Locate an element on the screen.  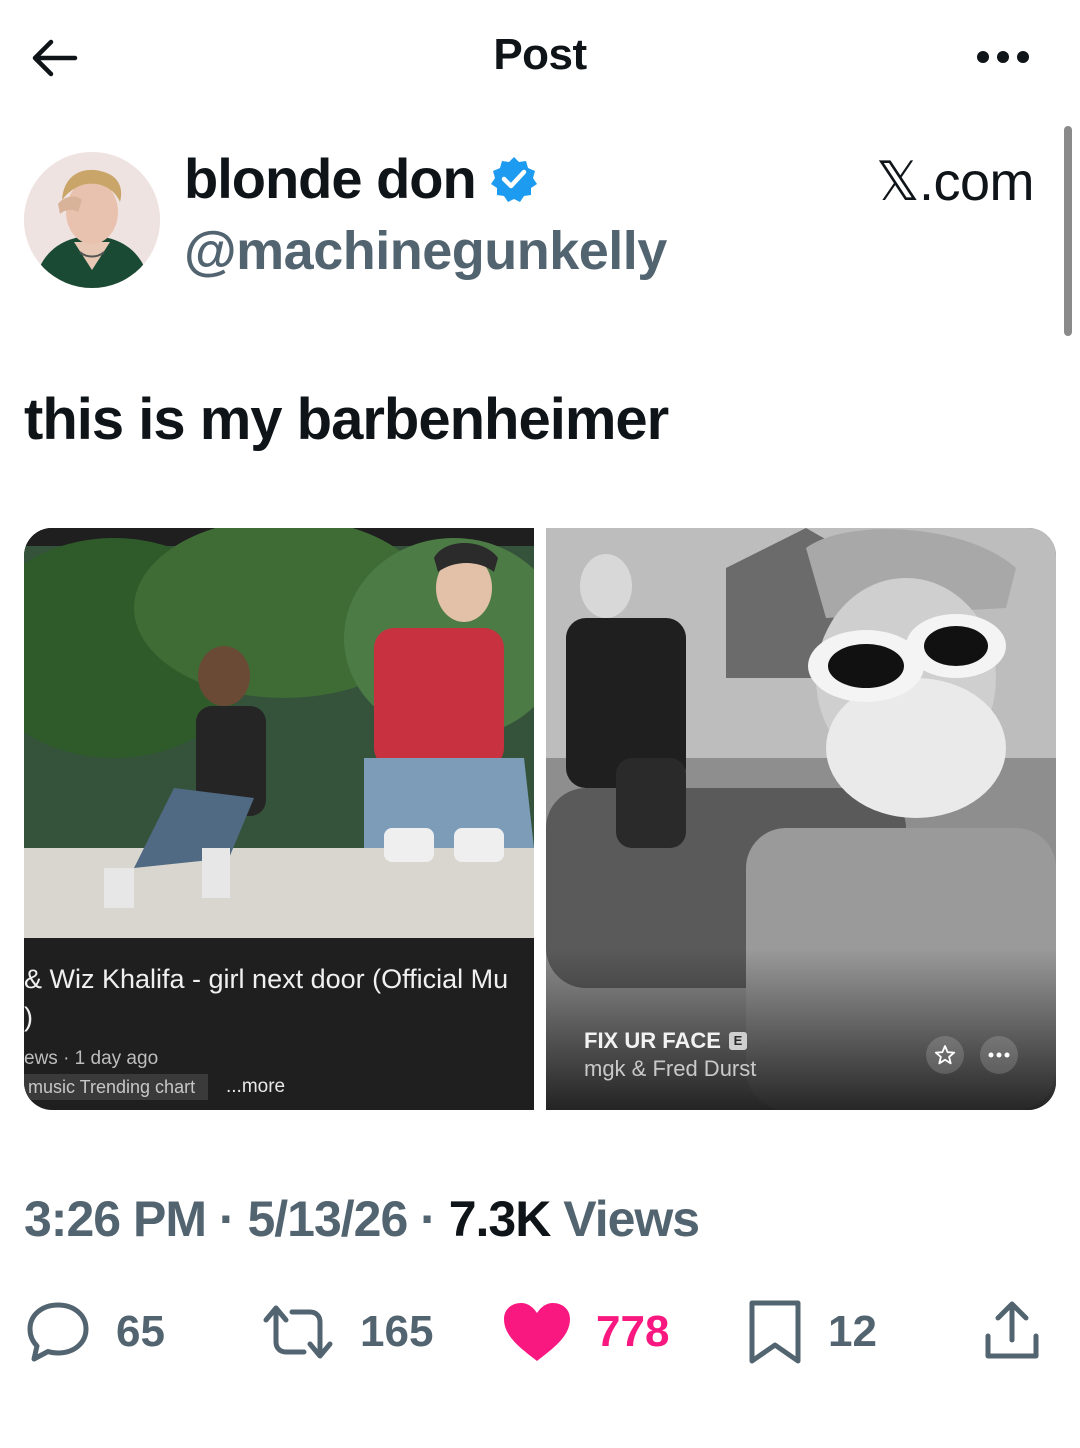
repost-count: 165 is located at coordinates (397, 1331).